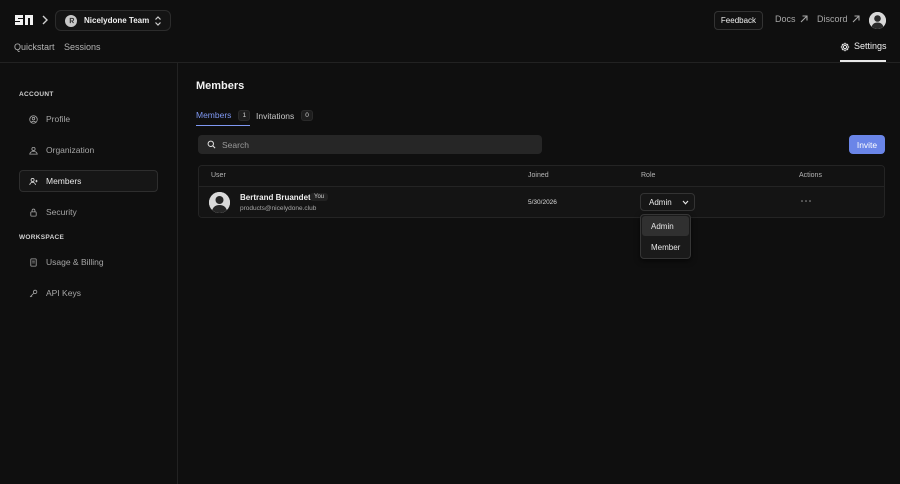  What do you see at coordinates (450, 51) in the screenshot?
I see `main-nav: Quickstart Sessions Settings` at bounding box center [450, 51].